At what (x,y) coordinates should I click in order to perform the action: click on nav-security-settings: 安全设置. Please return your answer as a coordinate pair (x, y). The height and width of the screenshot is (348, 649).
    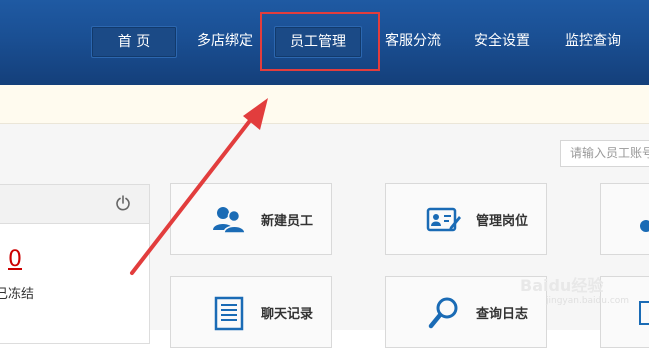
    Looking at the image, I should click on (502, 41).